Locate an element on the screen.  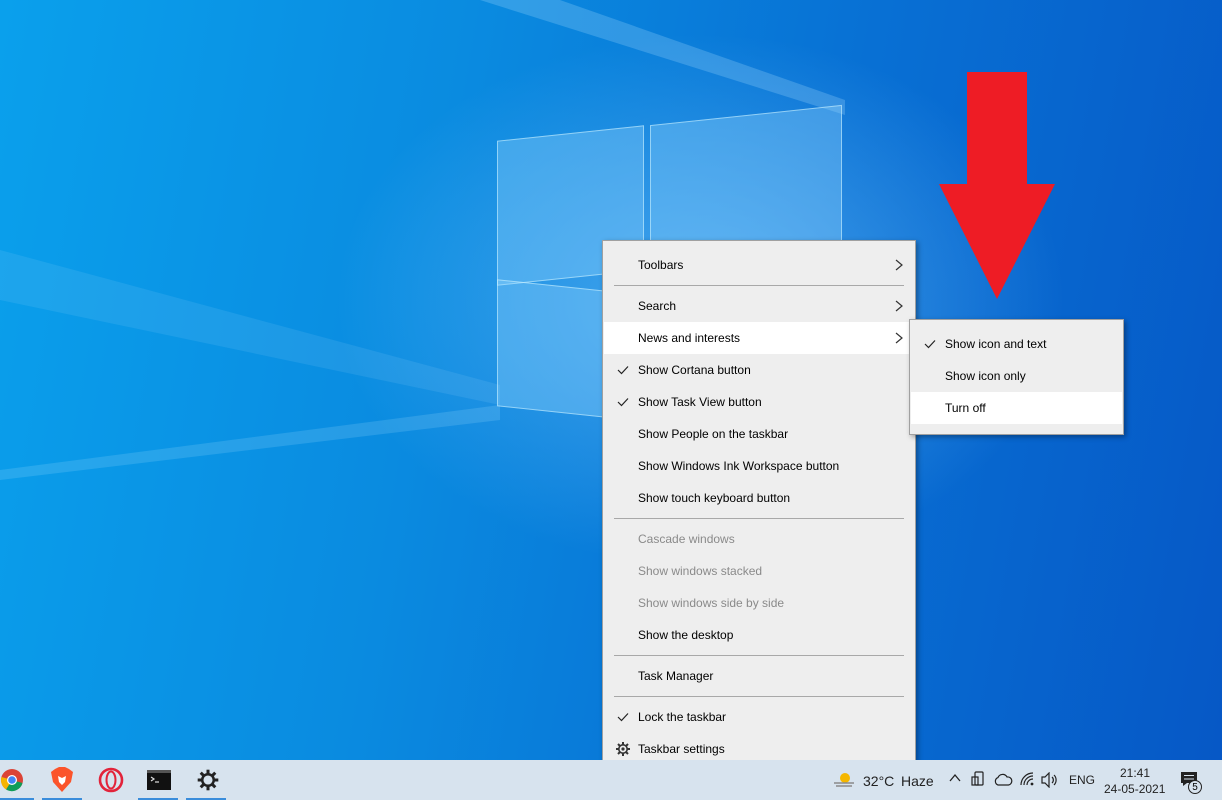
menu-item-show-windows-side-by-side: Show windows side by side is located at coordinates (759, 603).